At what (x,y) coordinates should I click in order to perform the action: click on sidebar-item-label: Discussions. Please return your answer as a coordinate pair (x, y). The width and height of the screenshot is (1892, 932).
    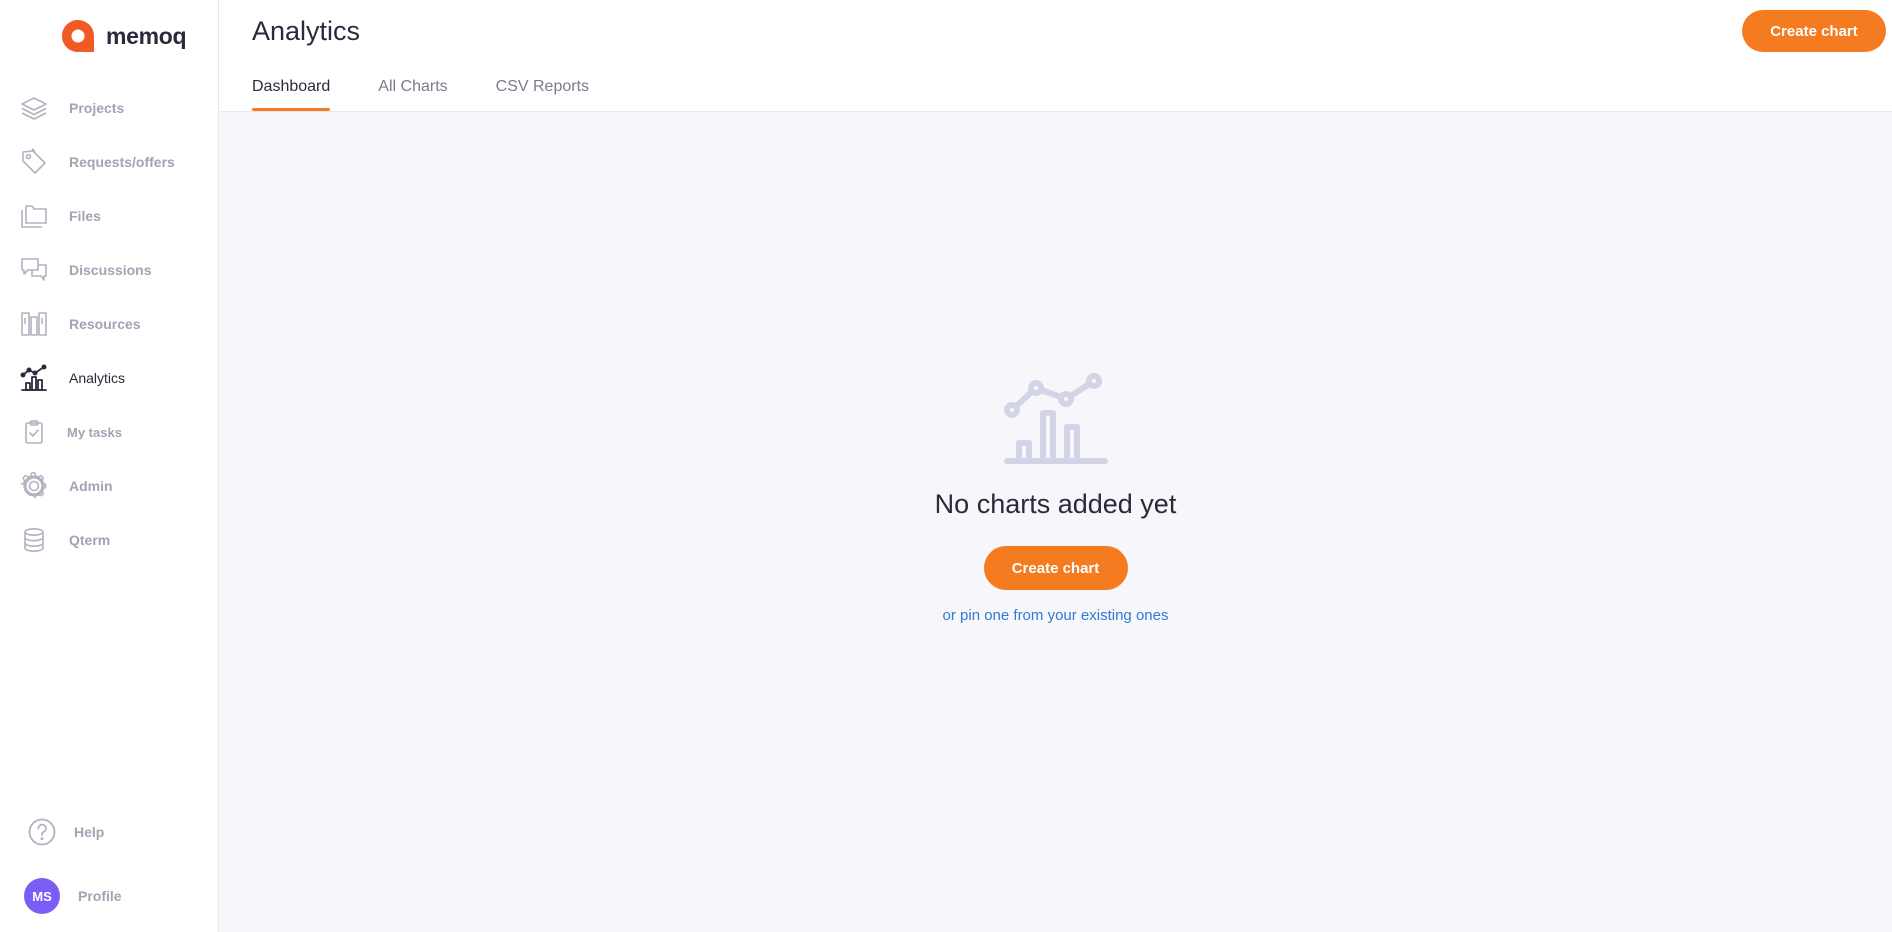
    Looking at the image, I should click on (110, 270).